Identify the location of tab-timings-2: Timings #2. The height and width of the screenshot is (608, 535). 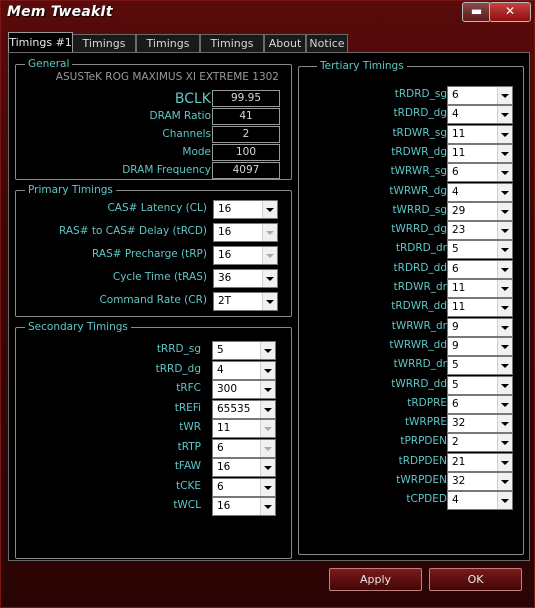
(104, 50).